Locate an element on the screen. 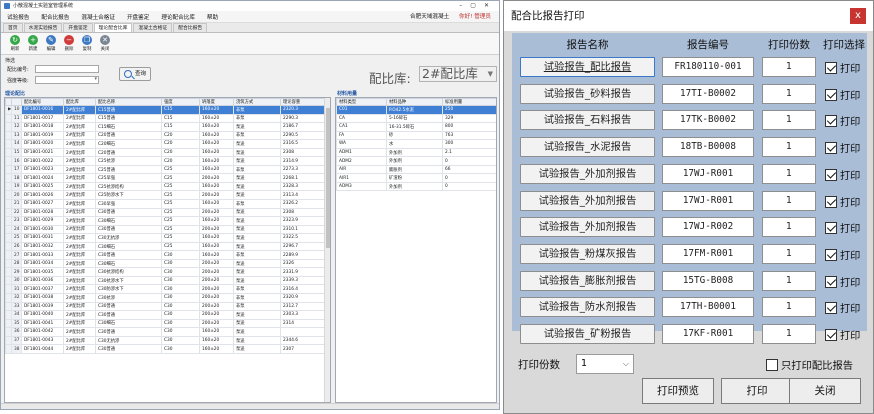 This screenshot has width=874, height=414. table-row: ADM1 外加剂 2.1 is located at coordinates (416, 152).